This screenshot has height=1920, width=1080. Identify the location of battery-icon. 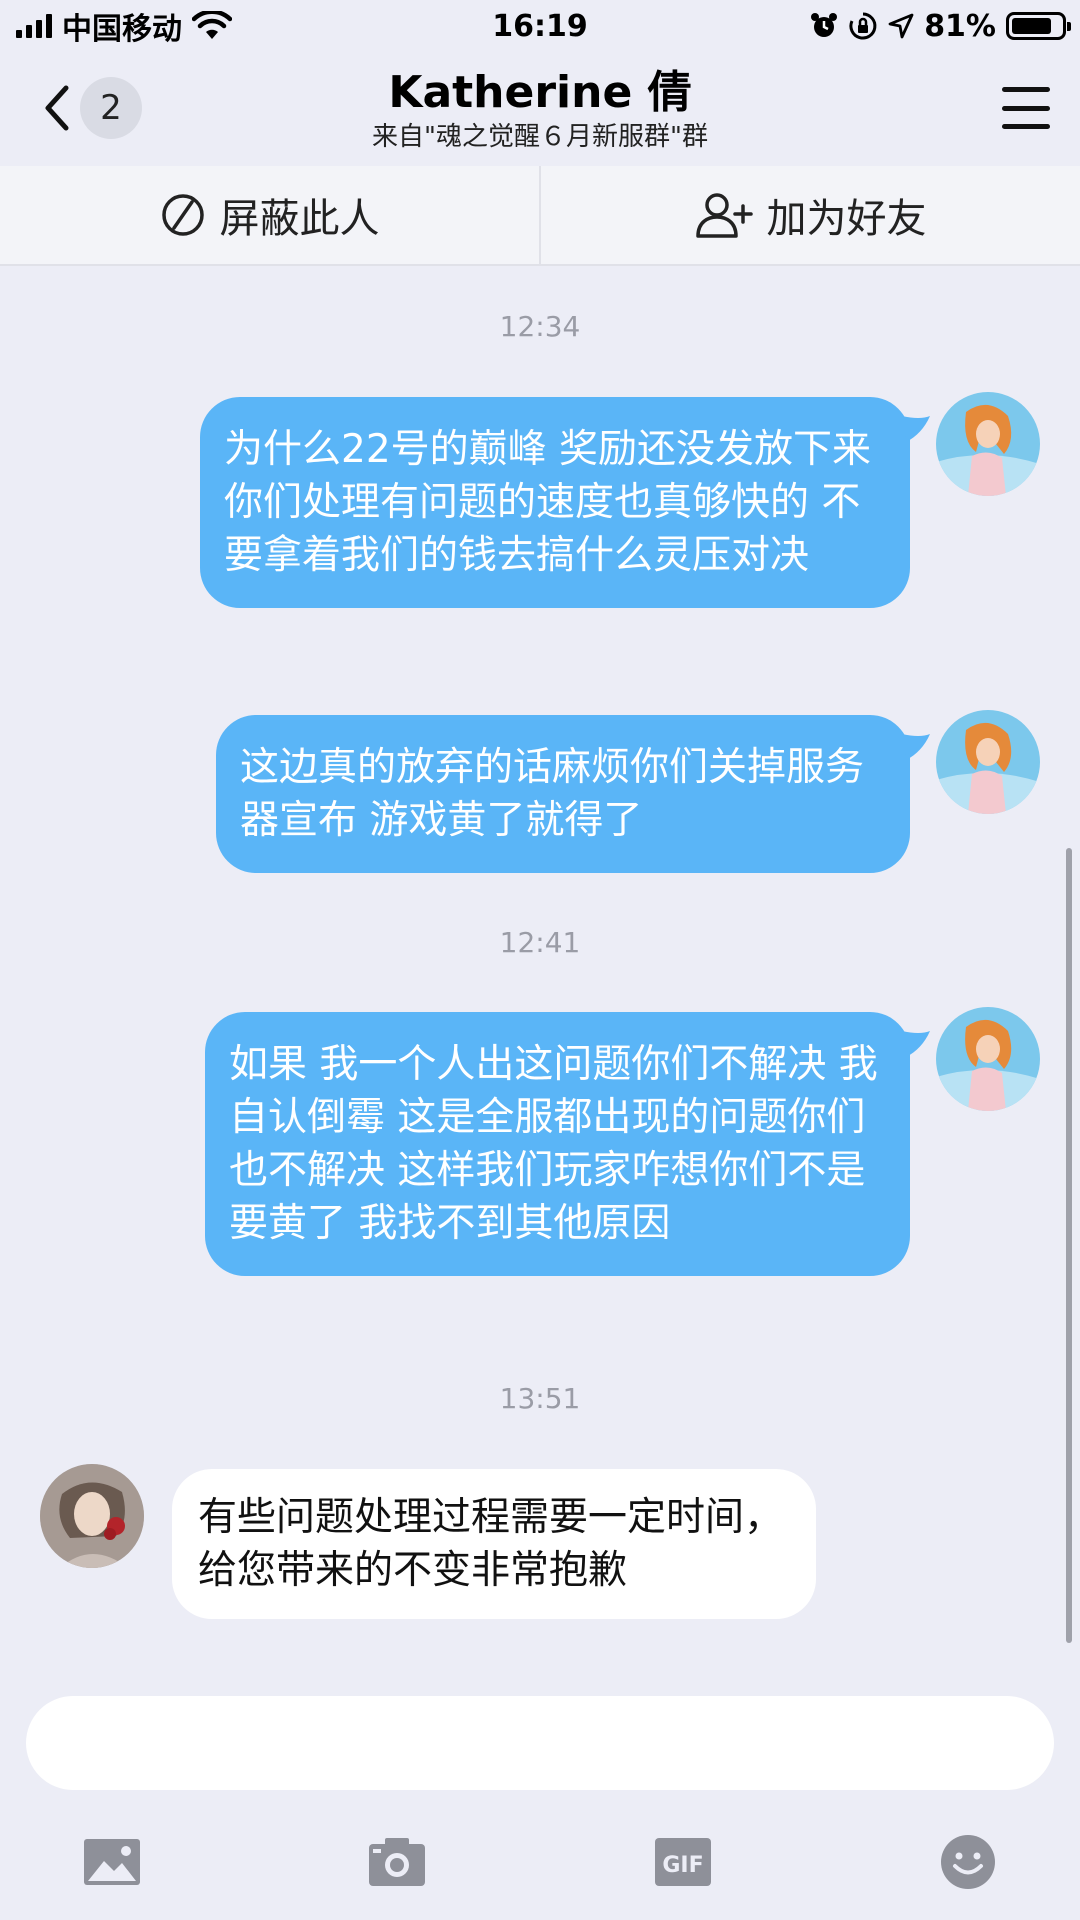
(1038, 26).